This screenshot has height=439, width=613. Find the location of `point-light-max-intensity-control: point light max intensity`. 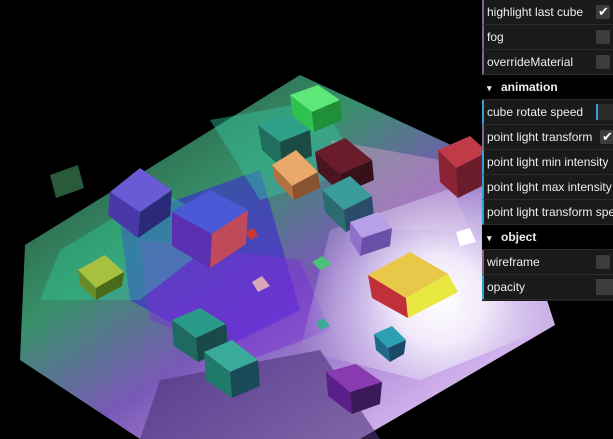

point-light-max-intensity-control: point light max intensity is located at coordinates (547, 187).